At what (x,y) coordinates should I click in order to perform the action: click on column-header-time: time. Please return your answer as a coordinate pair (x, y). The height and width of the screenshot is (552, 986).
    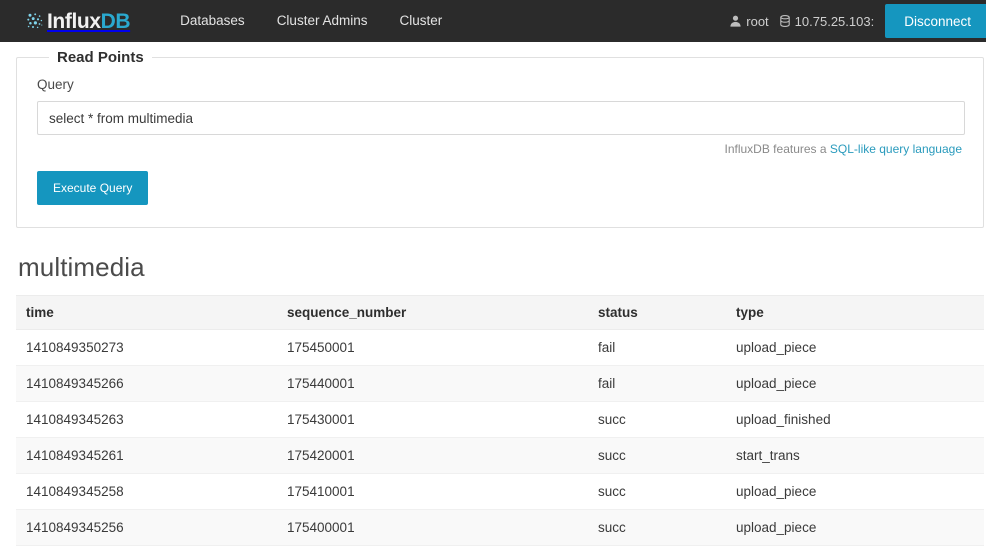
    Looking at the image, I should click on (146, 312).